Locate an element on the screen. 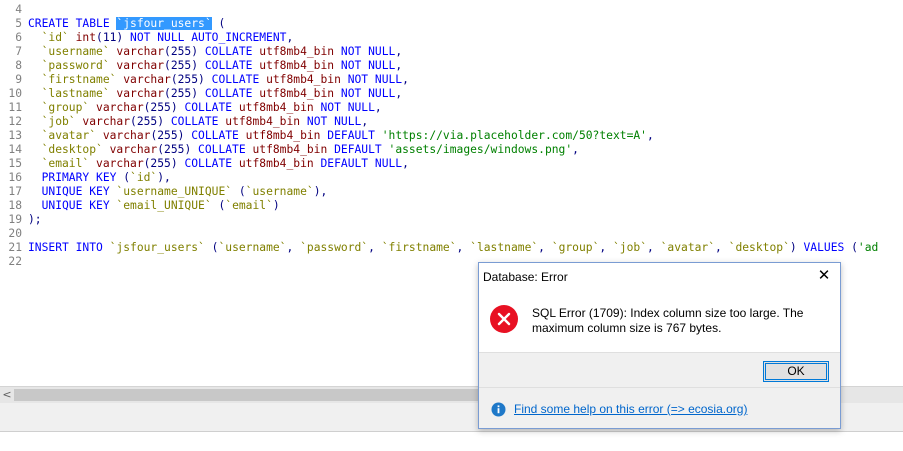  code-token: `avatar` is located at coordinates (688, 247).